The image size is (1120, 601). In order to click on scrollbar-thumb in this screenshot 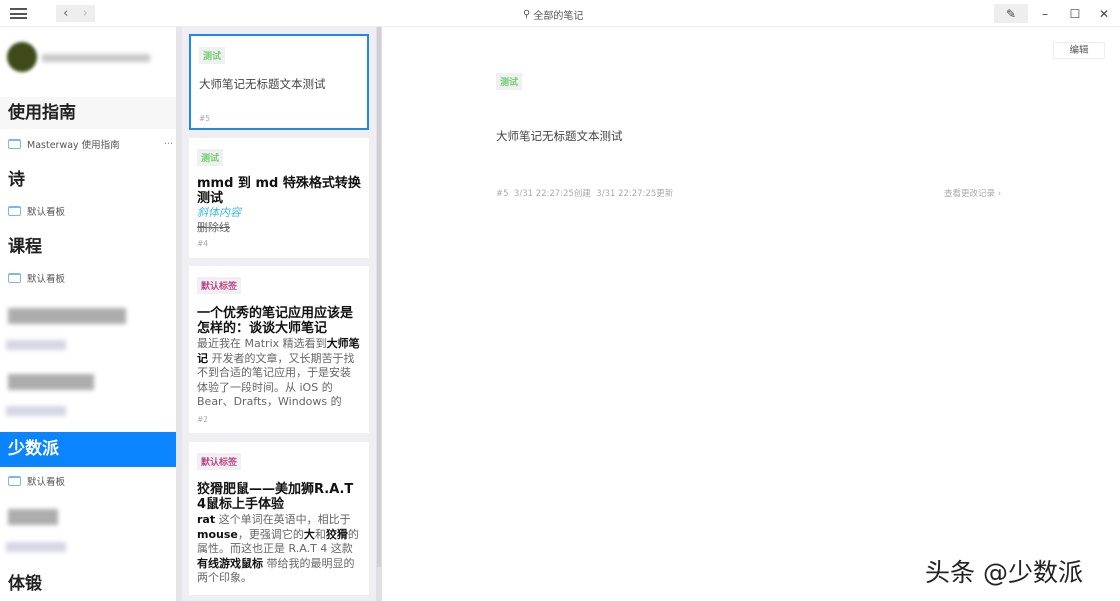, I will do `click(379, 297)`.